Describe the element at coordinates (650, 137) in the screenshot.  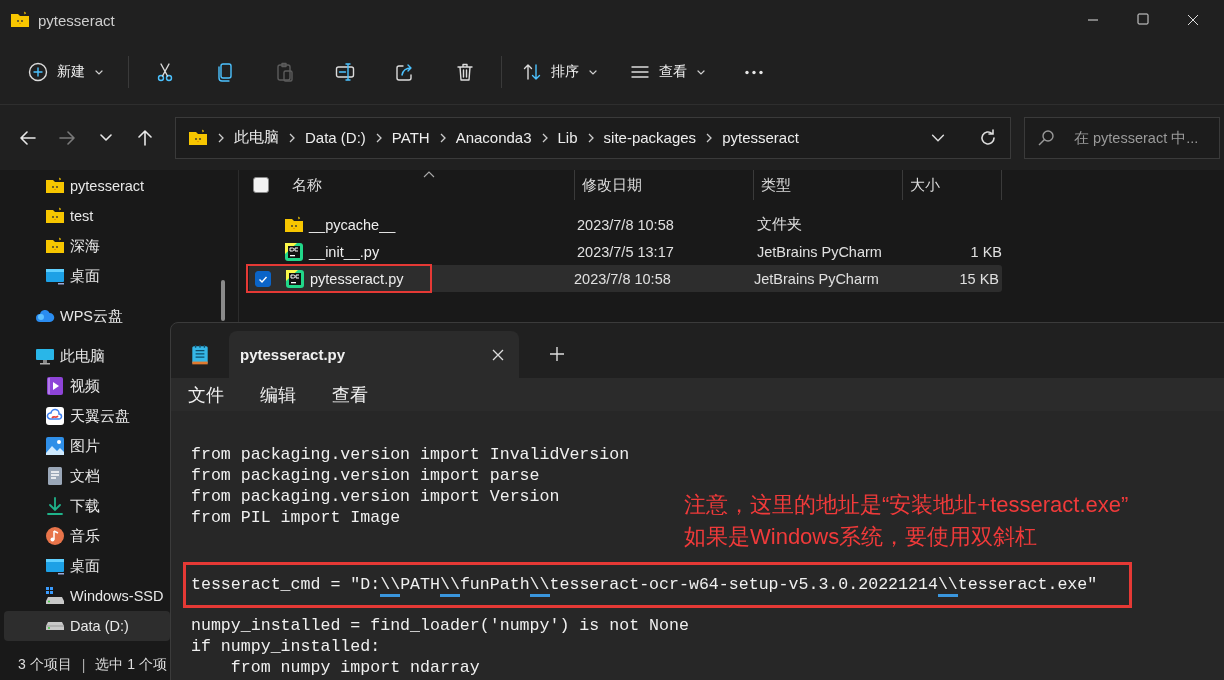
I see `breadcrumb: site-packages` at that location.